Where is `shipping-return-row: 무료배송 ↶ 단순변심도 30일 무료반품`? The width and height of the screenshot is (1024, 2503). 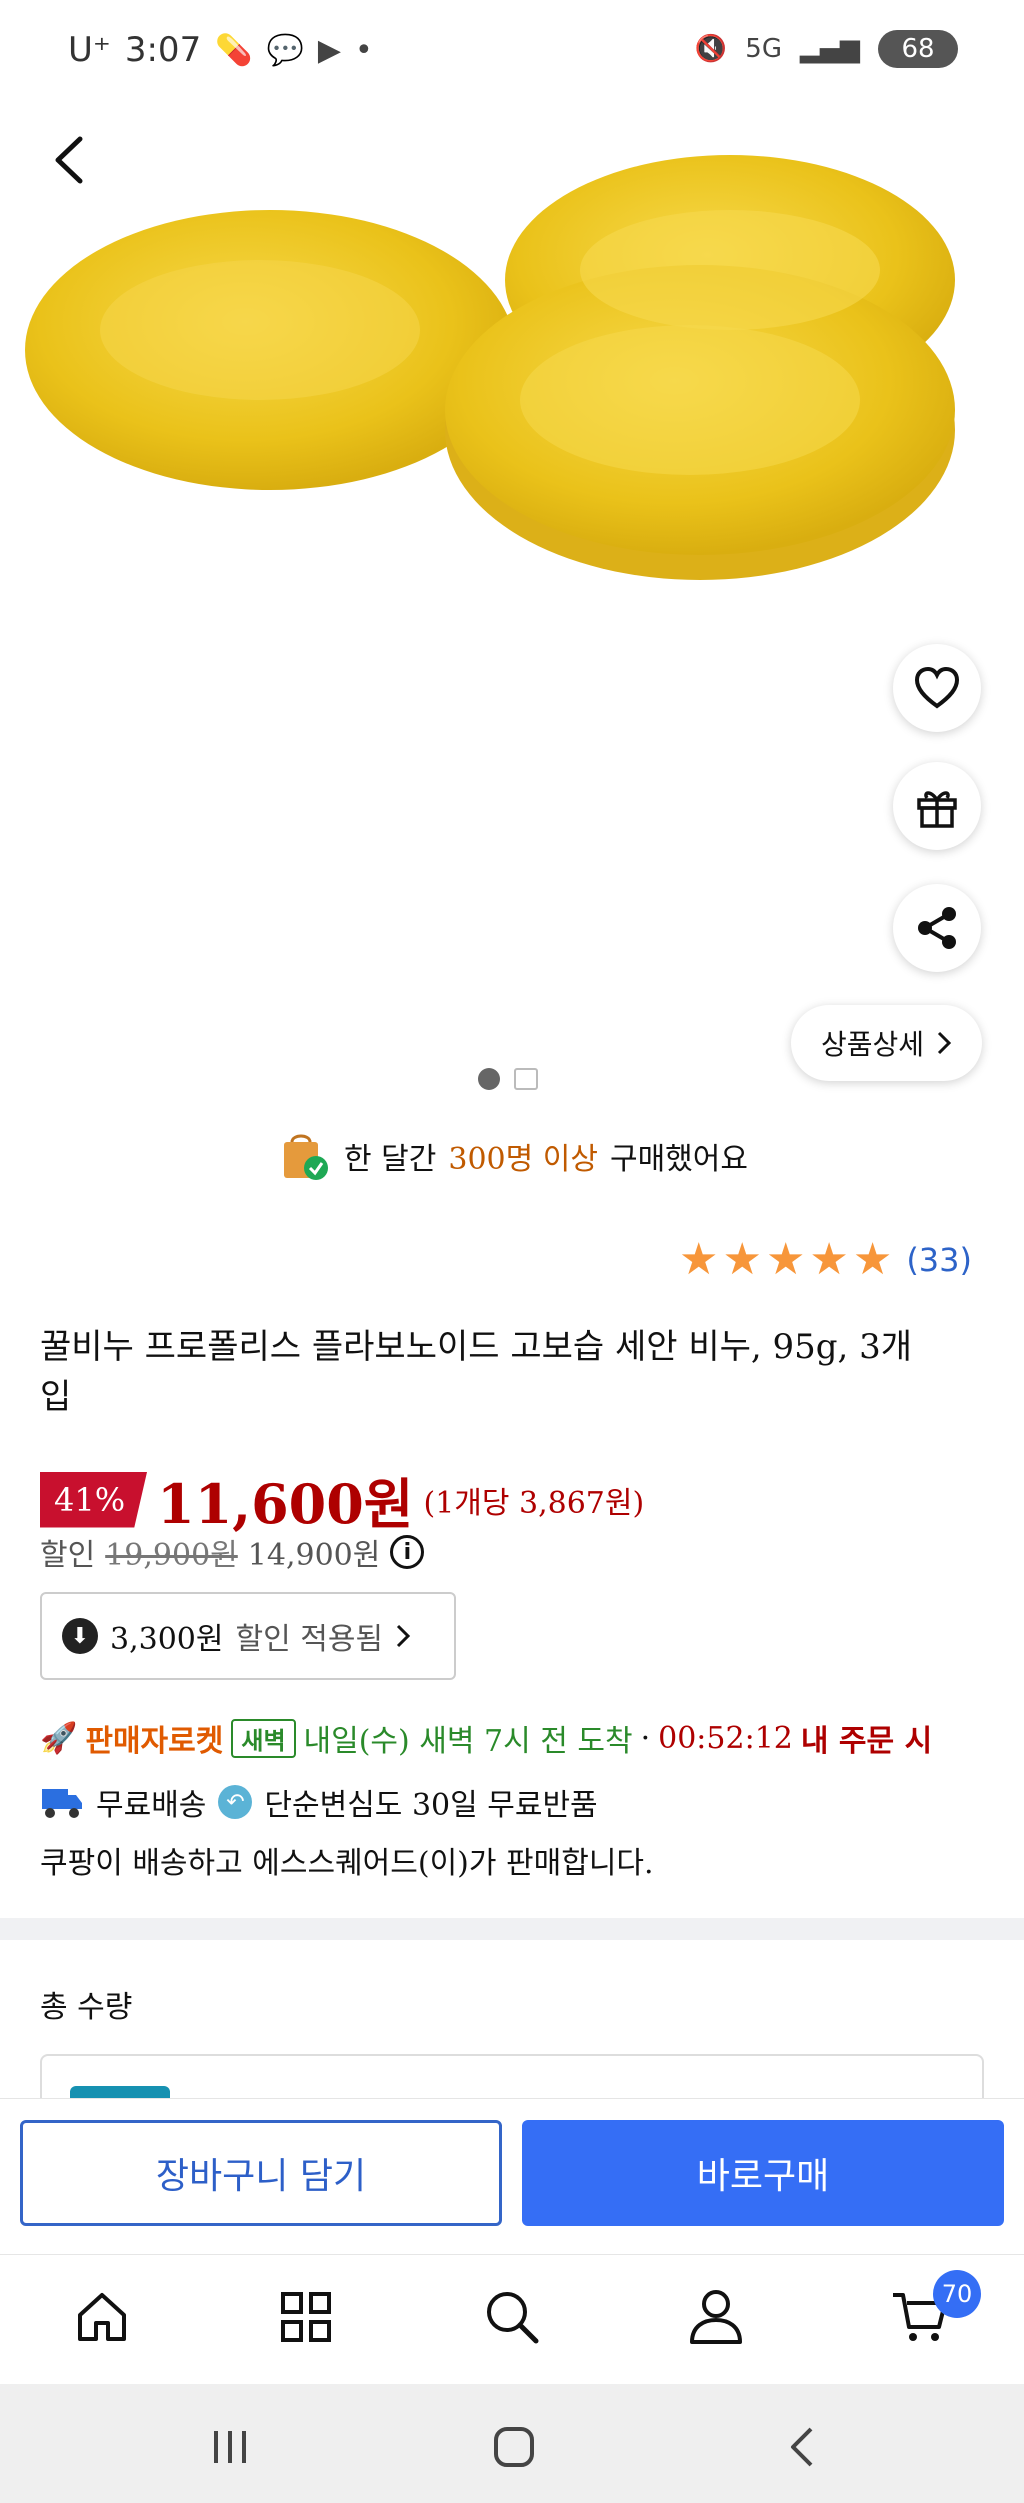
shipping-return-row: 무료배송 ↶ 단순변심도 30일 무료반품 is located at coordinates (319, 1802).